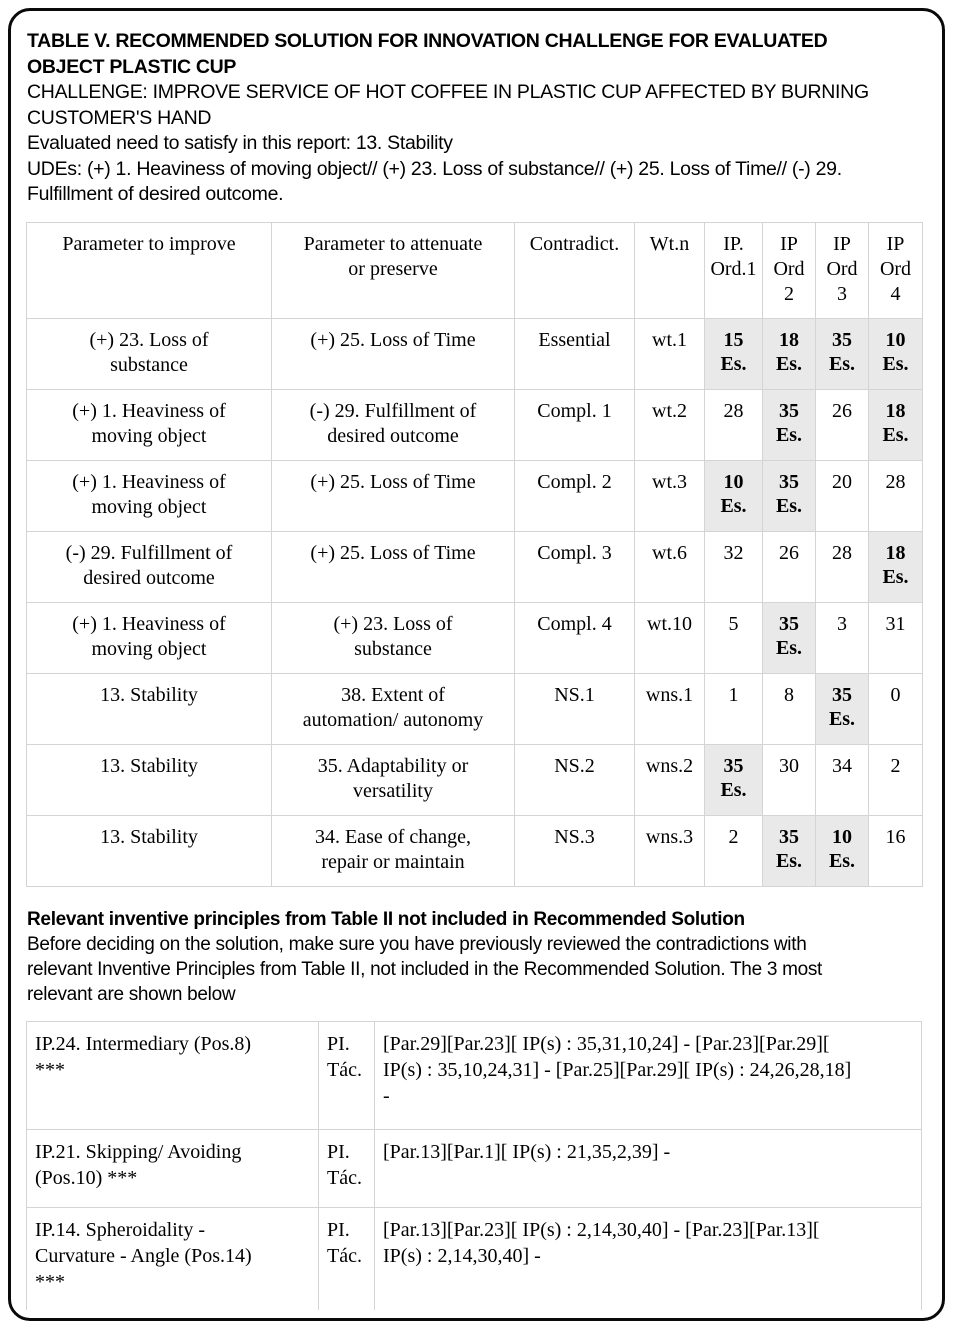 The image size is (961, 1337). I want to click on cell-value: 8, so click(789, 694).